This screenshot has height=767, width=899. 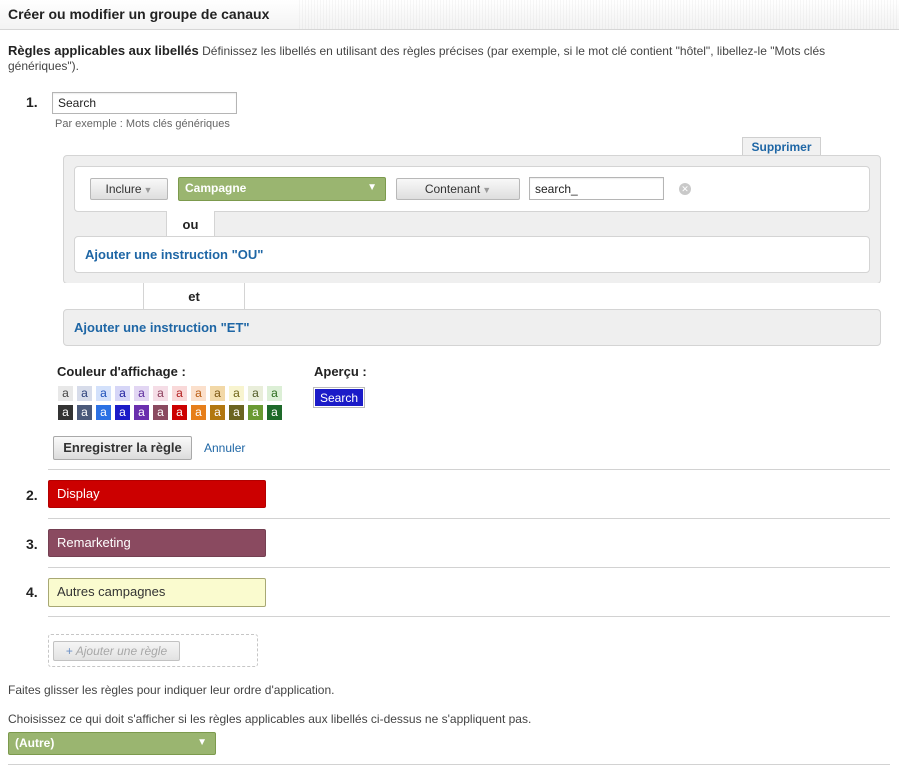 What do you see at coordinates (112, 743) in the screenshot?
I see `fallback-select: (Autre) ▼` at bounding box center [112, 743].